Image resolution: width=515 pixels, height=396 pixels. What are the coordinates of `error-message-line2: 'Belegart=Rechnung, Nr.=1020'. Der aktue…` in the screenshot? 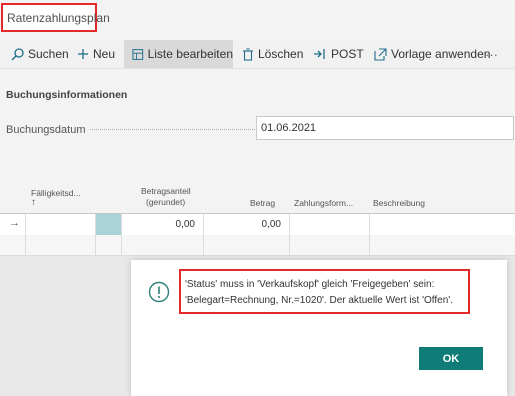 It's located at (319, 300).